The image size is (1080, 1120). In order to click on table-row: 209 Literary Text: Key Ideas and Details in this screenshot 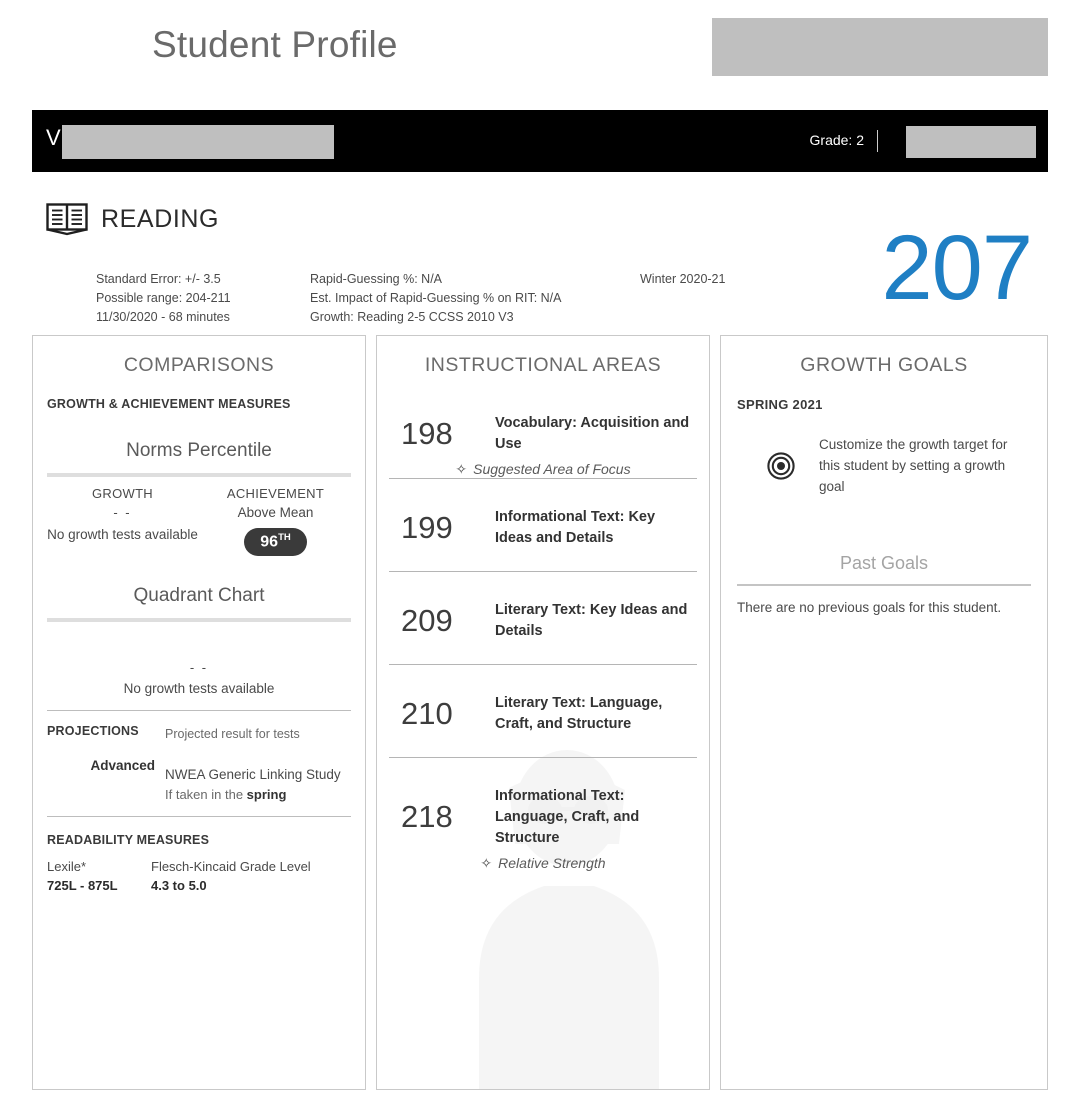, I will do `click(543, 621)`.